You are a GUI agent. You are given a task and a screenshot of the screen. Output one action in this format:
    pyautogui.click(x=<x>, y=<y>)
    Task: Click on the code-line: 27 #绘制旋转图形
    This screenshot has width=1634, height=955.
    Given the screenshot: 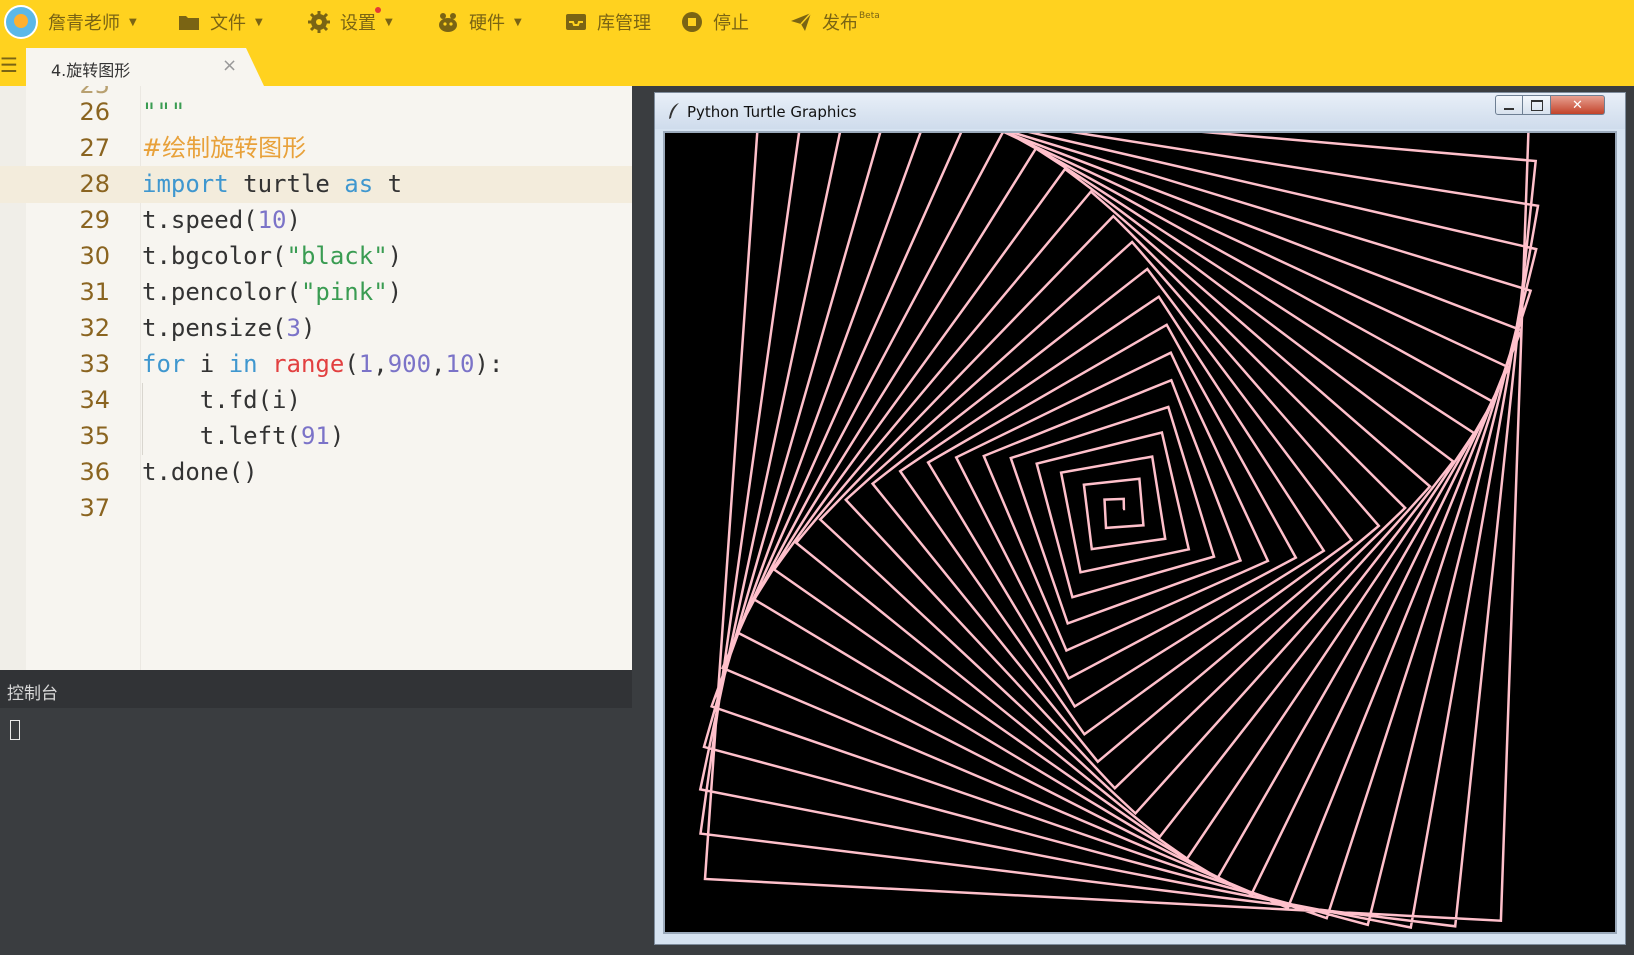 What is the action you would take?
    pyautogui.click(x=316, y=148)
    